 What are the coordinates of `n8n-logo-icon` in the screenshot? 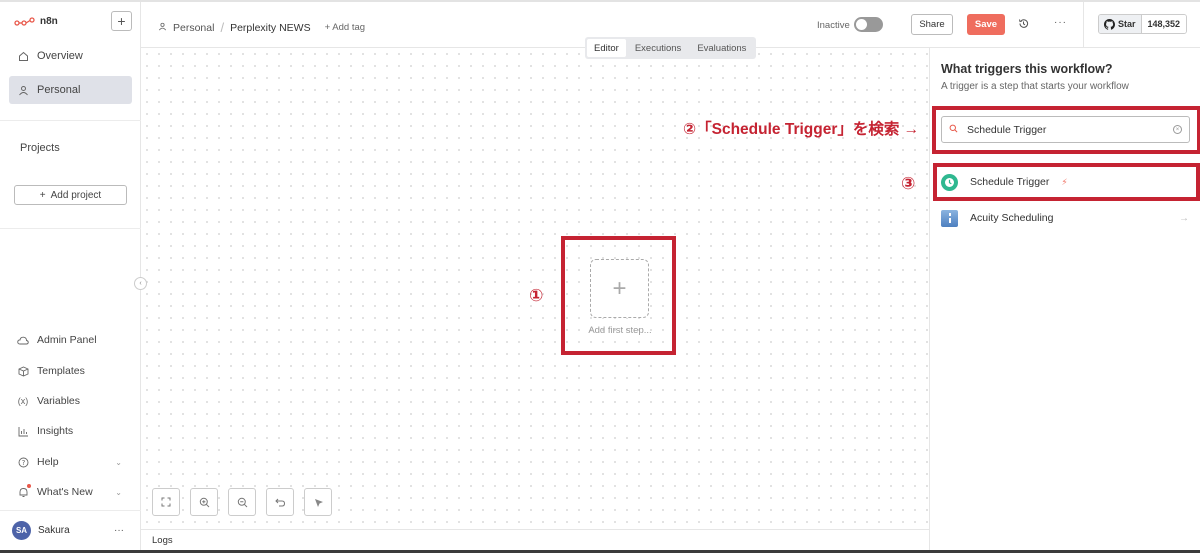 It's located at (24, 21).